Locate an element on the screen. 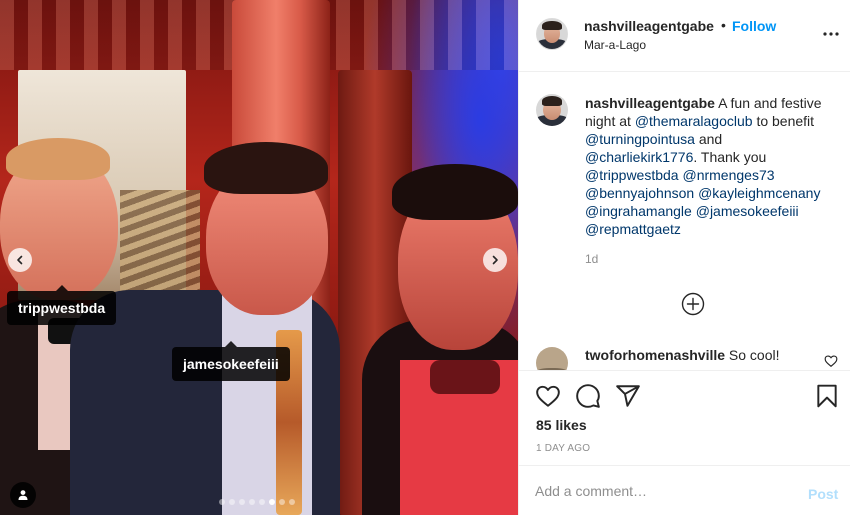 The image size is (850, 515). caption-timestamp: 1d is located at coordinates (592, 259).